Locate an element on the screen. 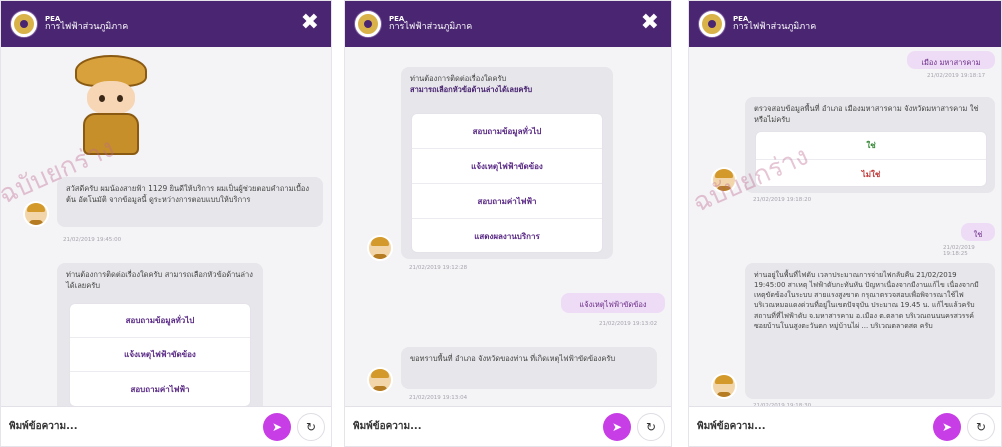 The width and height of the screenshot is (1002, 447). mascot-image is located at coordinates (110, 107).